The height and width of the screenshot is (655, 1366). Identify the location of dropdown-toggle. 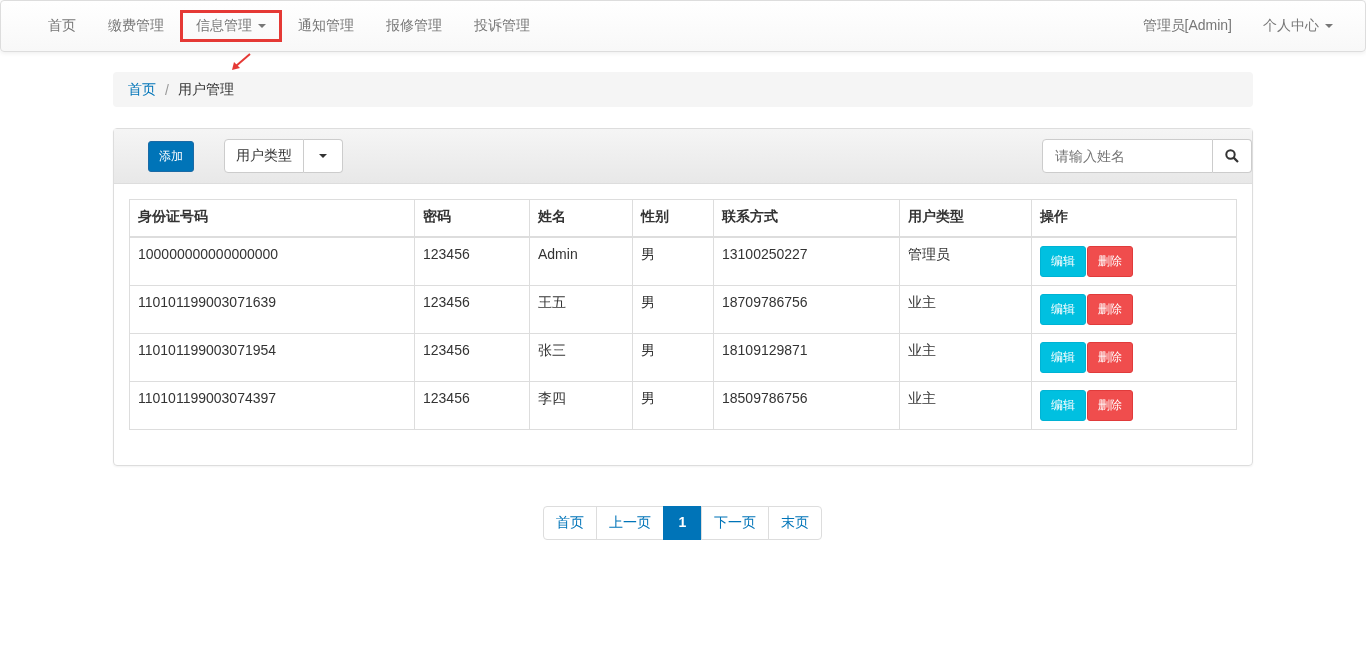
(323, 156).